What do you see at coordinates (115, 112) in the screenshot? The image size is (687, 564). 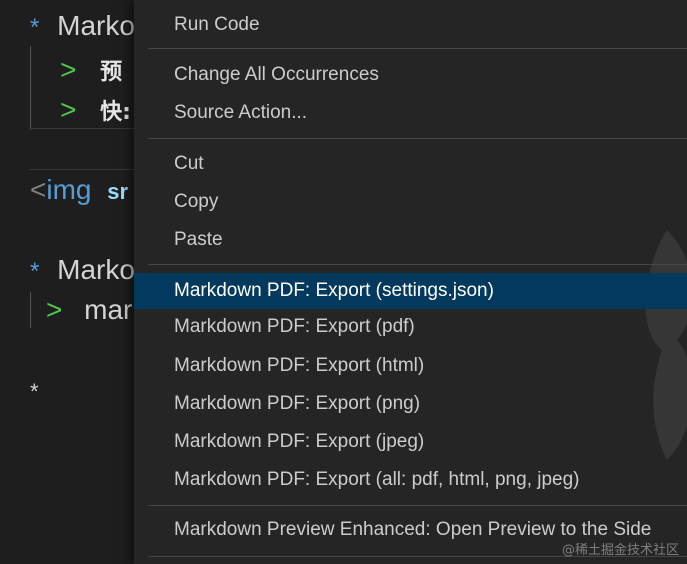 I see `blockquote-text: 快:` at bounding box center [115, 112].